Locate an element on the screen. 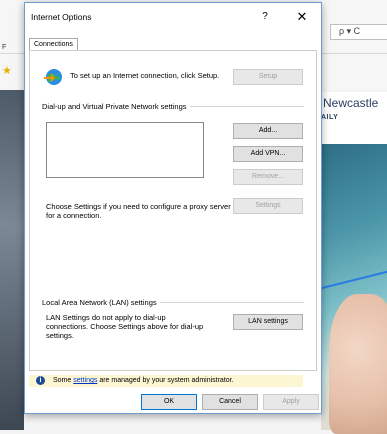  help-button: ? is located at coordinates (265, 17).